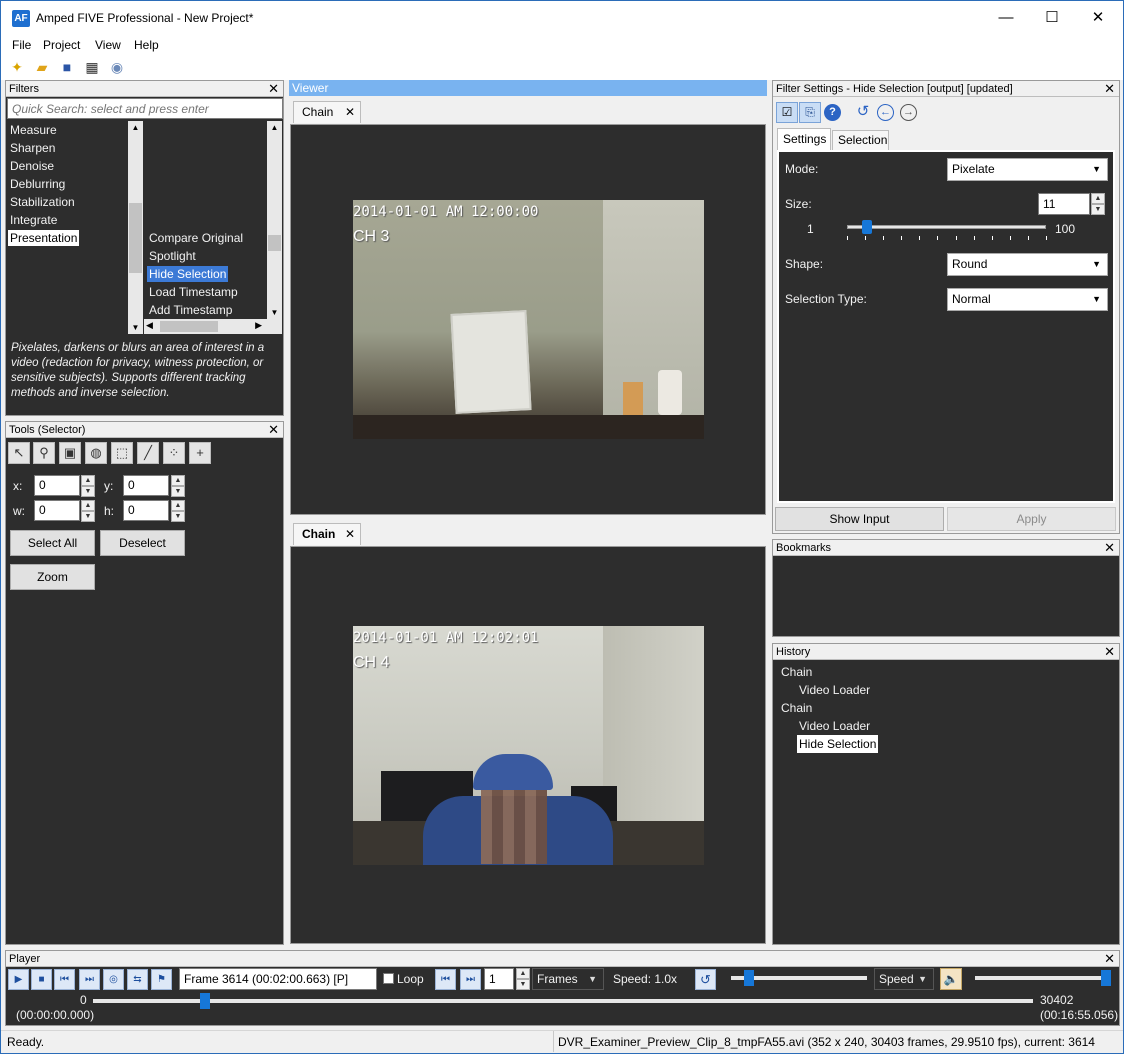 This screenshot has height=1054, width=1124. Describe the element at coordinates (838, 744) in the screenshot. I see `history-item-hide-selection: Hide Selection` at that location.